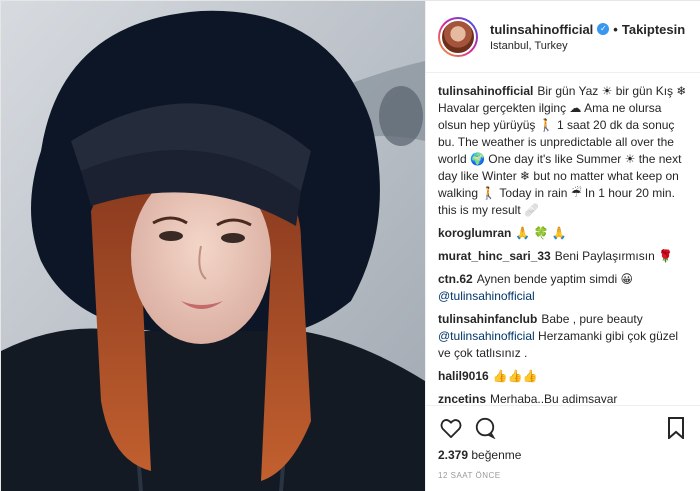  Describe the element at coordinates (453, 455) in the screenshot. I see `likes-number: 2.379` at that location.